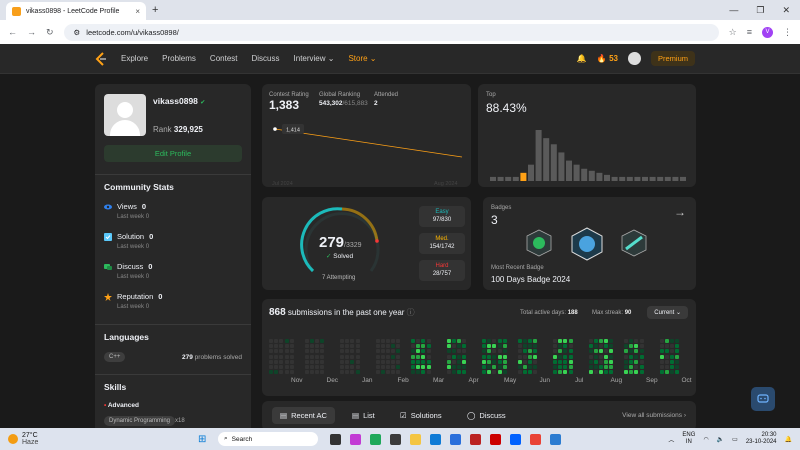 The width and height of the screenshot is (800, 450). Describe the element at coordinates (442, 243) in the screenshot. I see `medium-box: Med. 154/1742` at that location.